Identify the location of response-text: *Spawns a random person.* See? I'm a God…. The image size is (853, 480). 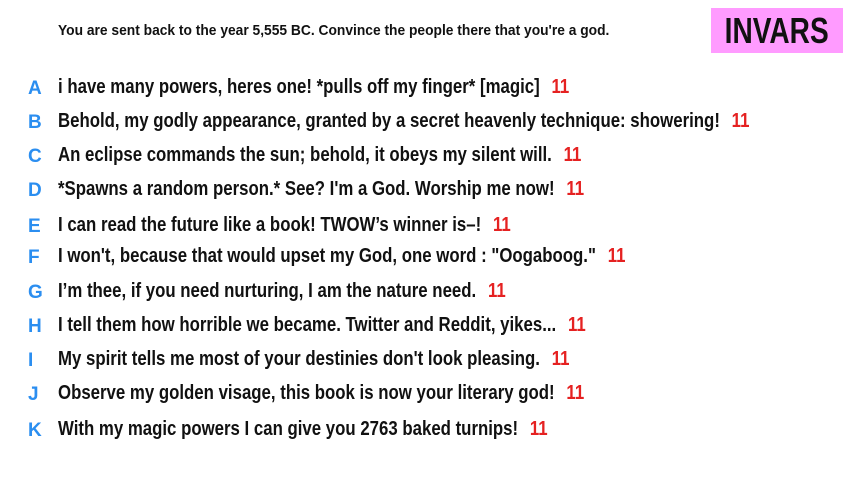
(306, 189).